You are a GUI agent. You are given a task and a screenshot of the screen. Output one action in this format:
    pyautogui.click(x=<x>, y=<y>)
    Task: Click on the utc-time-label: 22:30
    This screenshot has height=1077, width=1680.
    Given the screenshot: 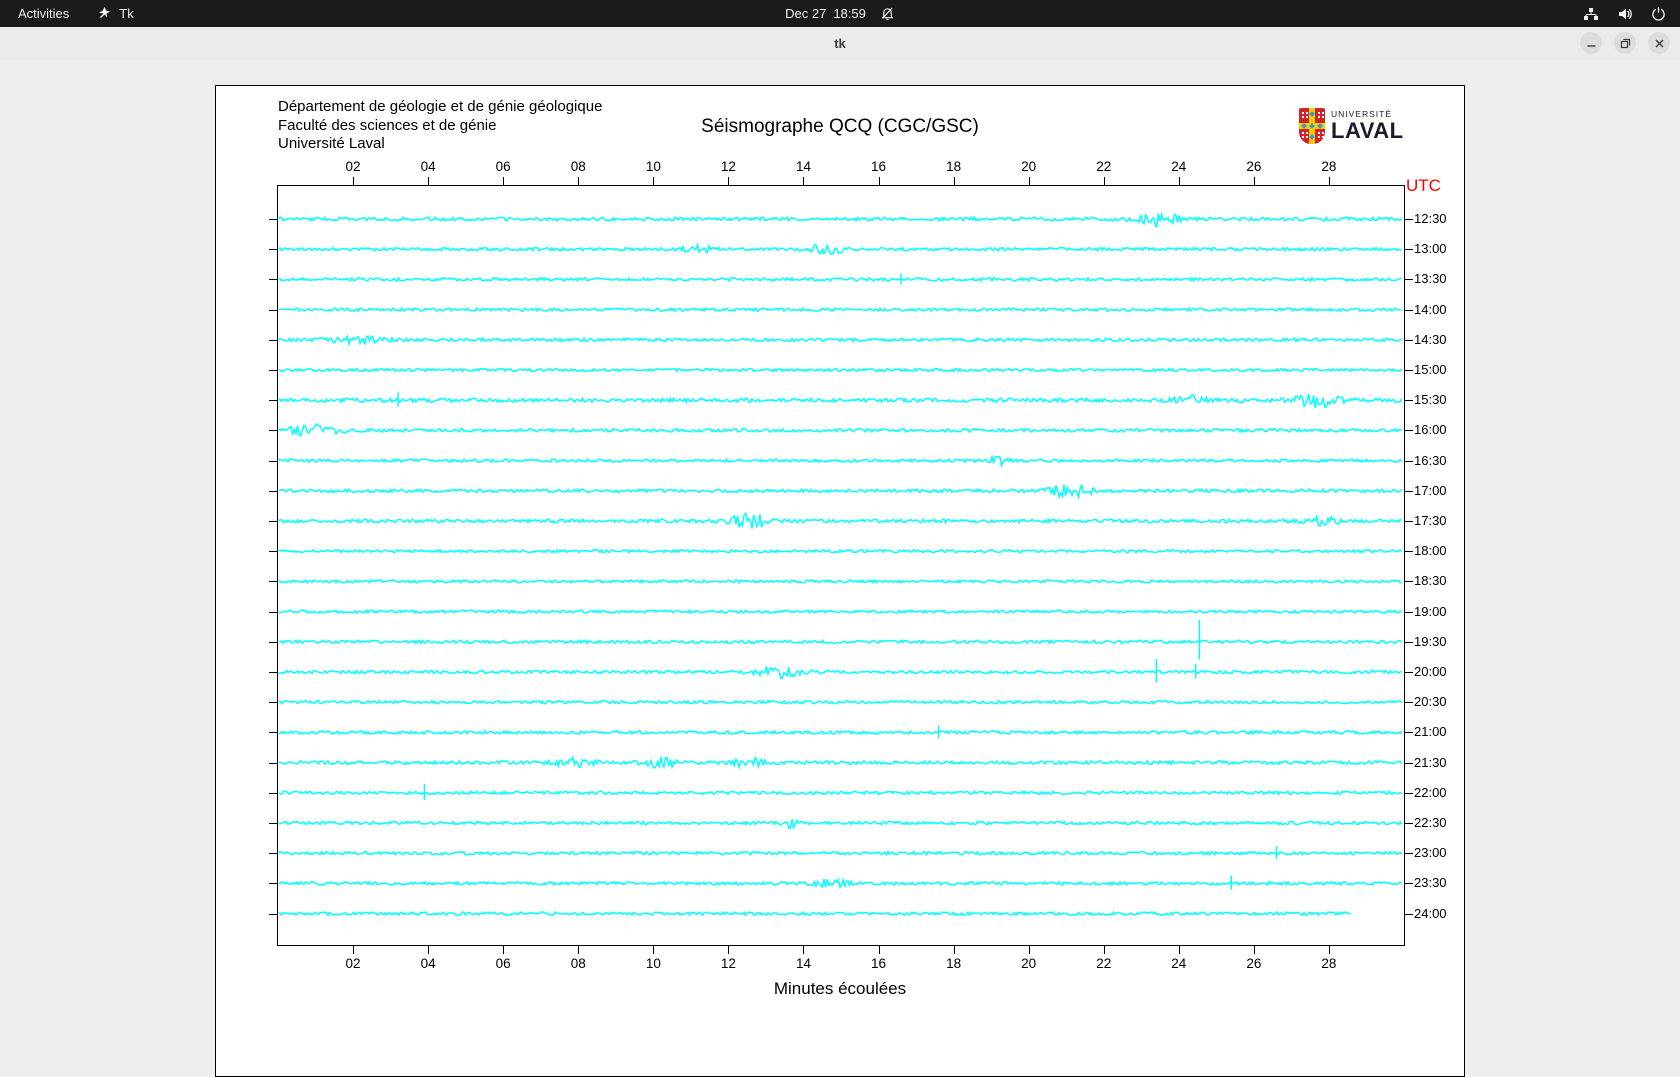 What is the action you would take?
    pyautogui.click(x=1430, y=822)
    